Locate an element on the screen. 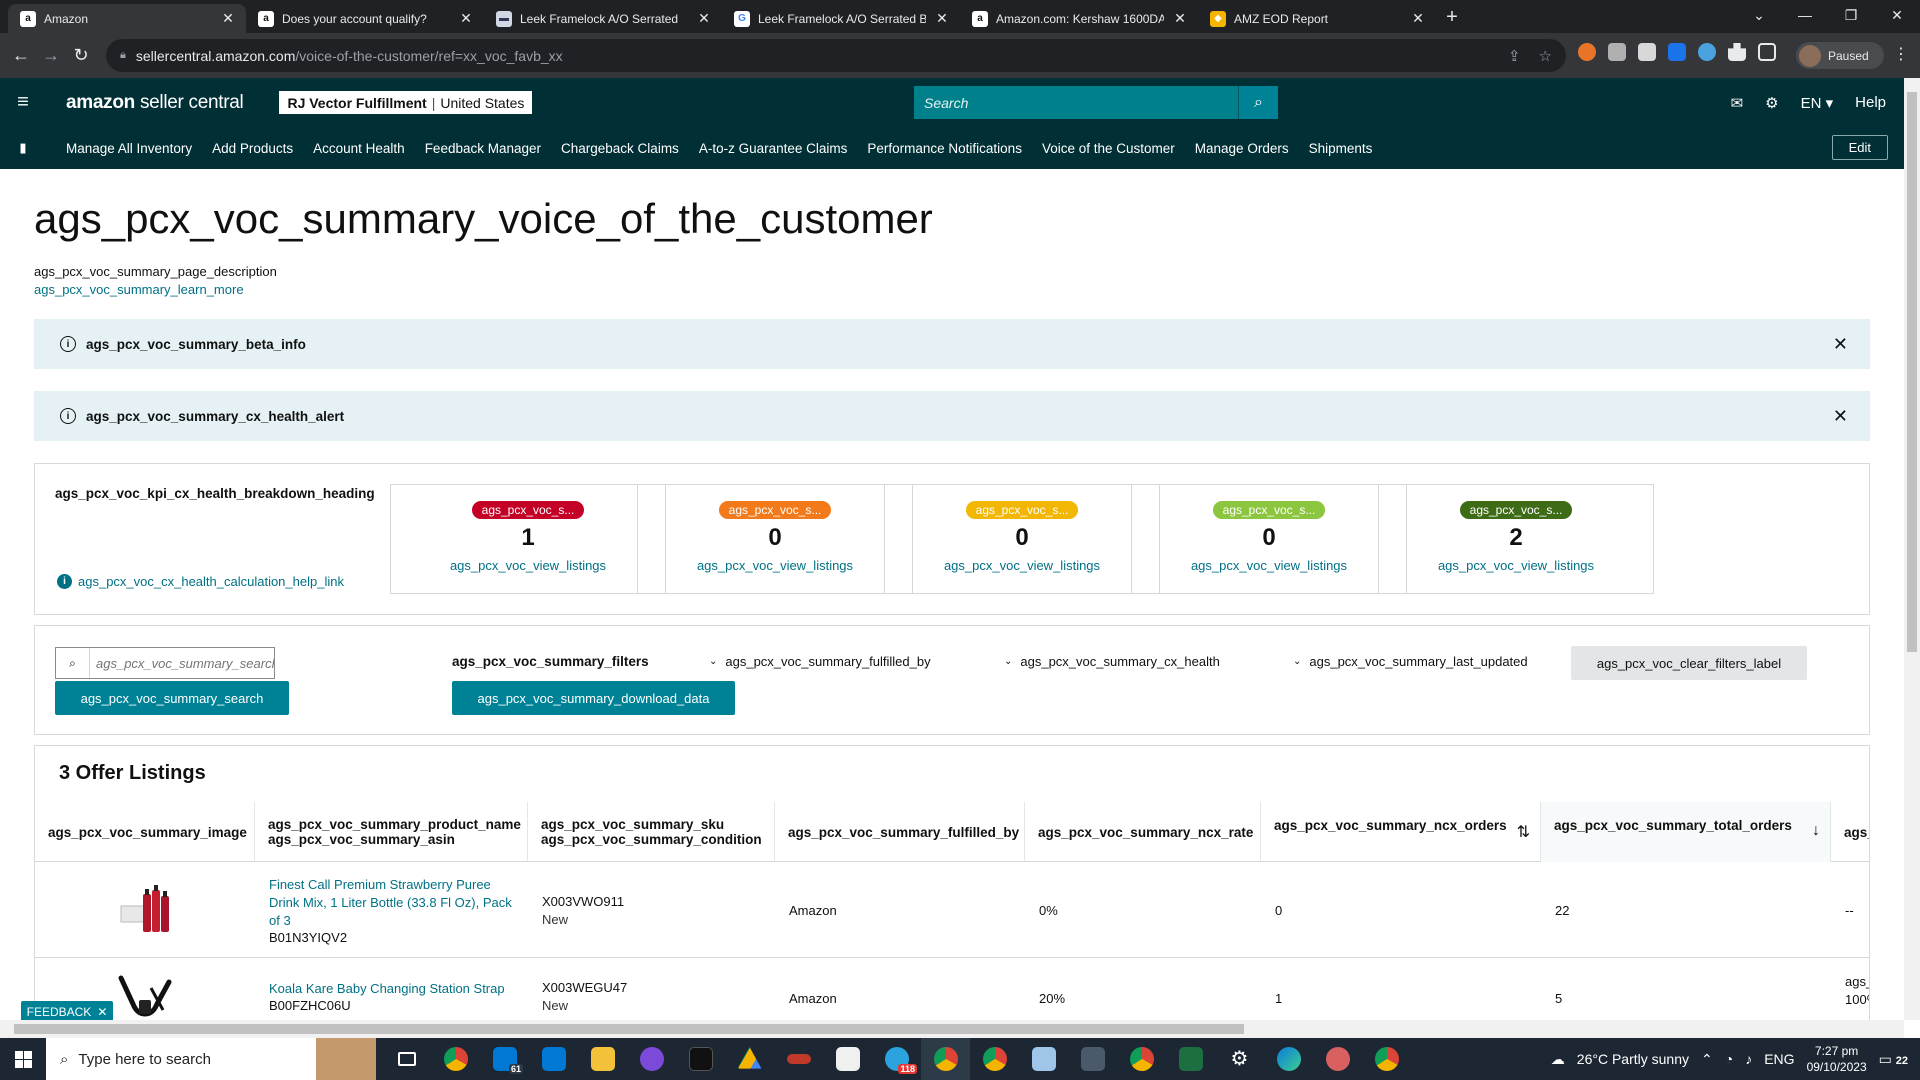 Image resolution: width=1920 pixels, height=1080 pixels. new-tab-button: + is located at coordinates (1452, 18).